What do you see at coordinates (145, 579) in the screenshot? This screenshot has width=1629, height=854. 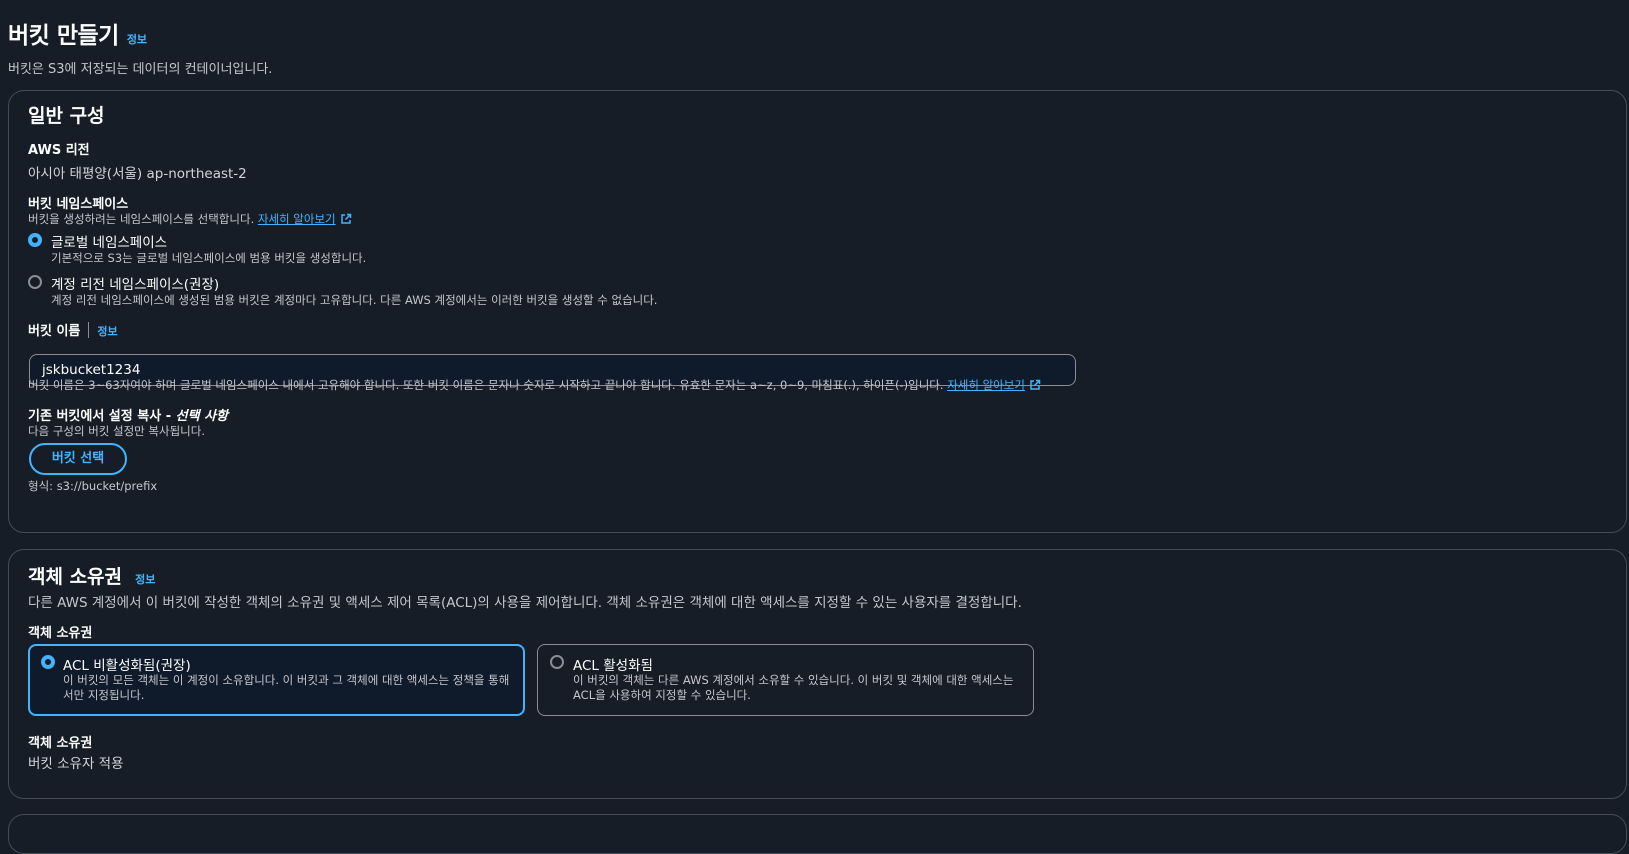 I see `object-ownership-info-link: 정보` at bounding box center [145, 579].